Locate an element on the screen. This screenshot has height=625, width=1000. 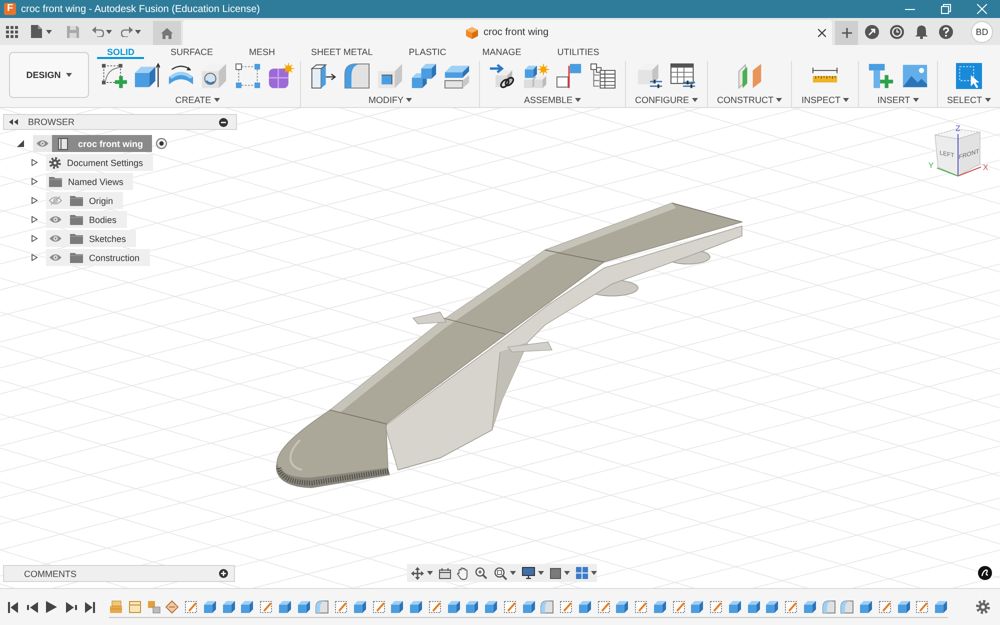
linked-parts-icon is located at coordinates (153, 607).